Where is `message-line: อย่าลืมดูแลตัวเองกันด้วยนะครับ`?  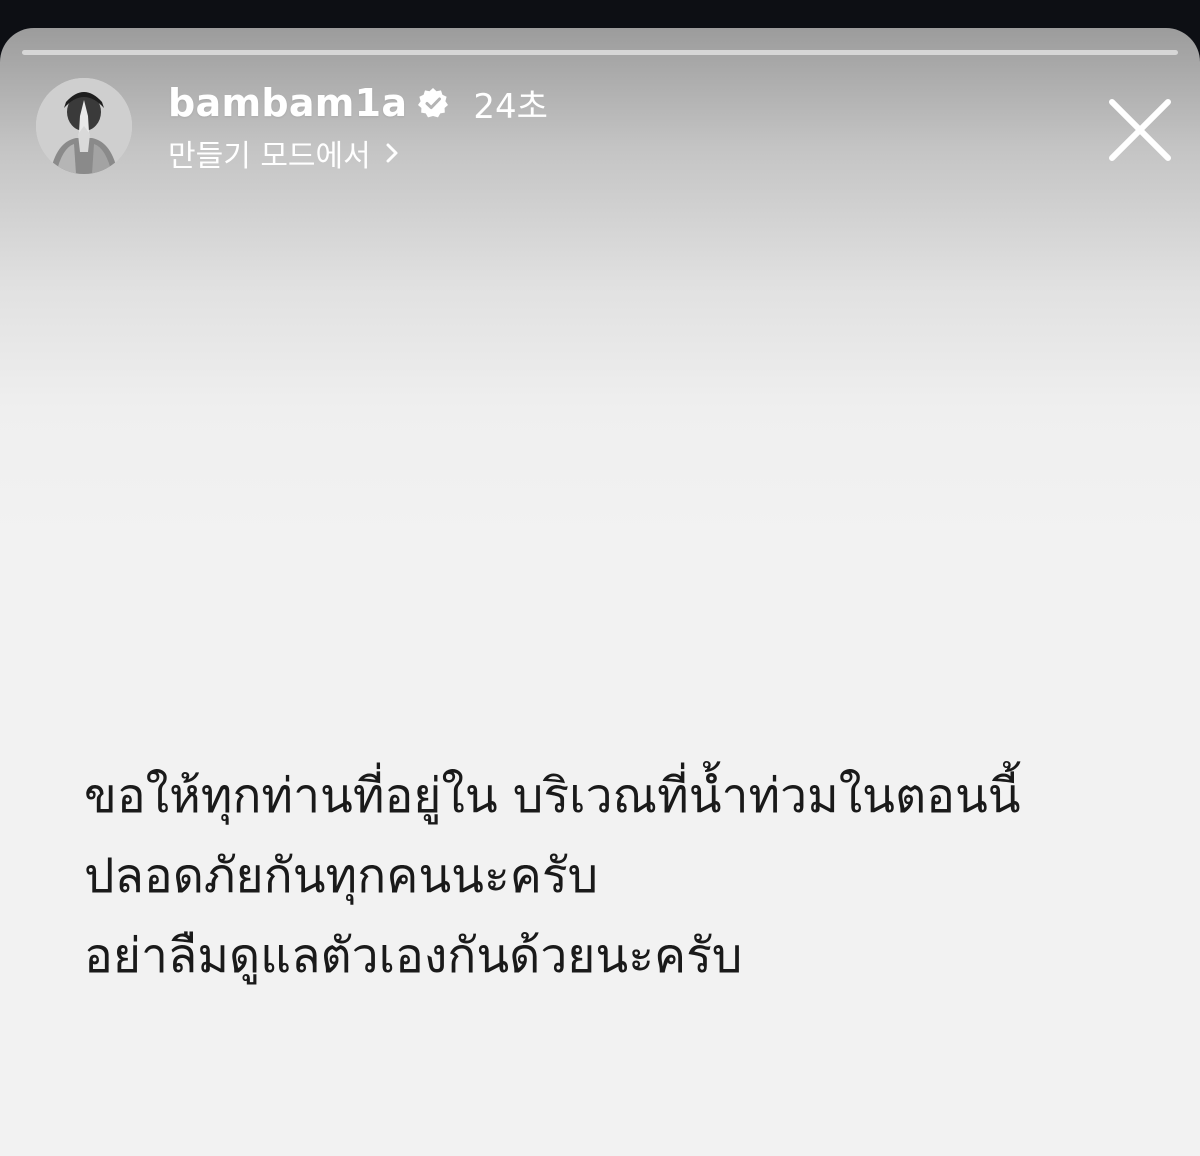
message-line: อย่าลืมดูแลตัวเองกันด้วยนะครับ is located at coordinates (413, 956).